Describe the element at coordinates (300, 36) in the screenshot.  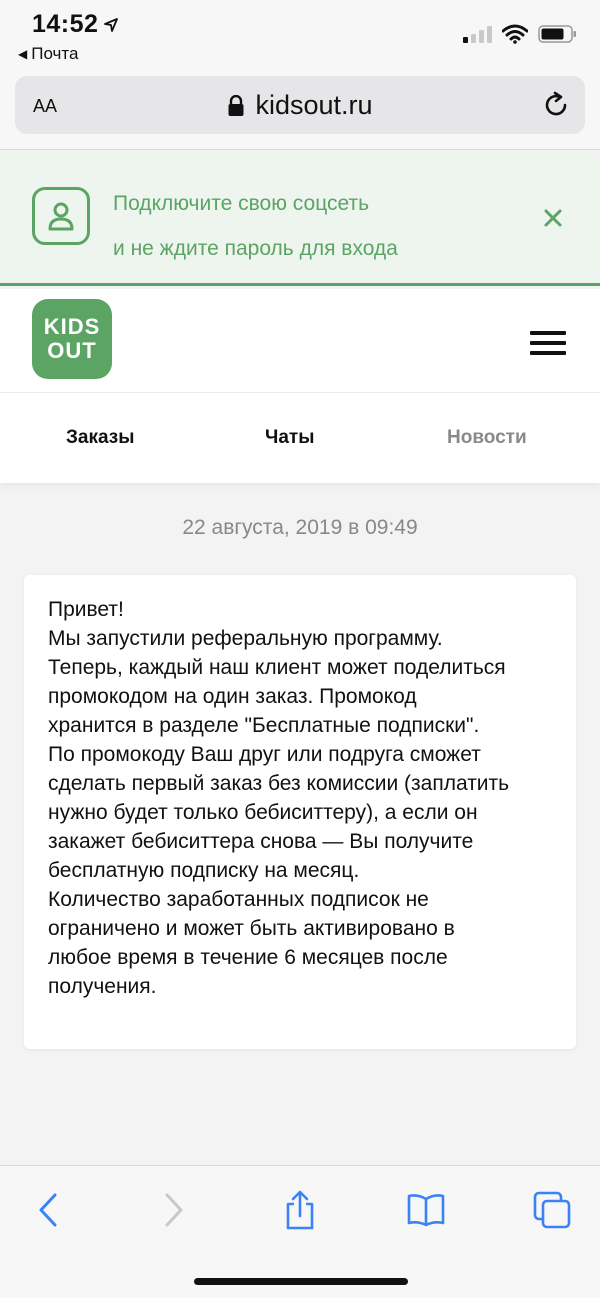
I see `status-bar: 14:52 ◀ Почта` at that location.